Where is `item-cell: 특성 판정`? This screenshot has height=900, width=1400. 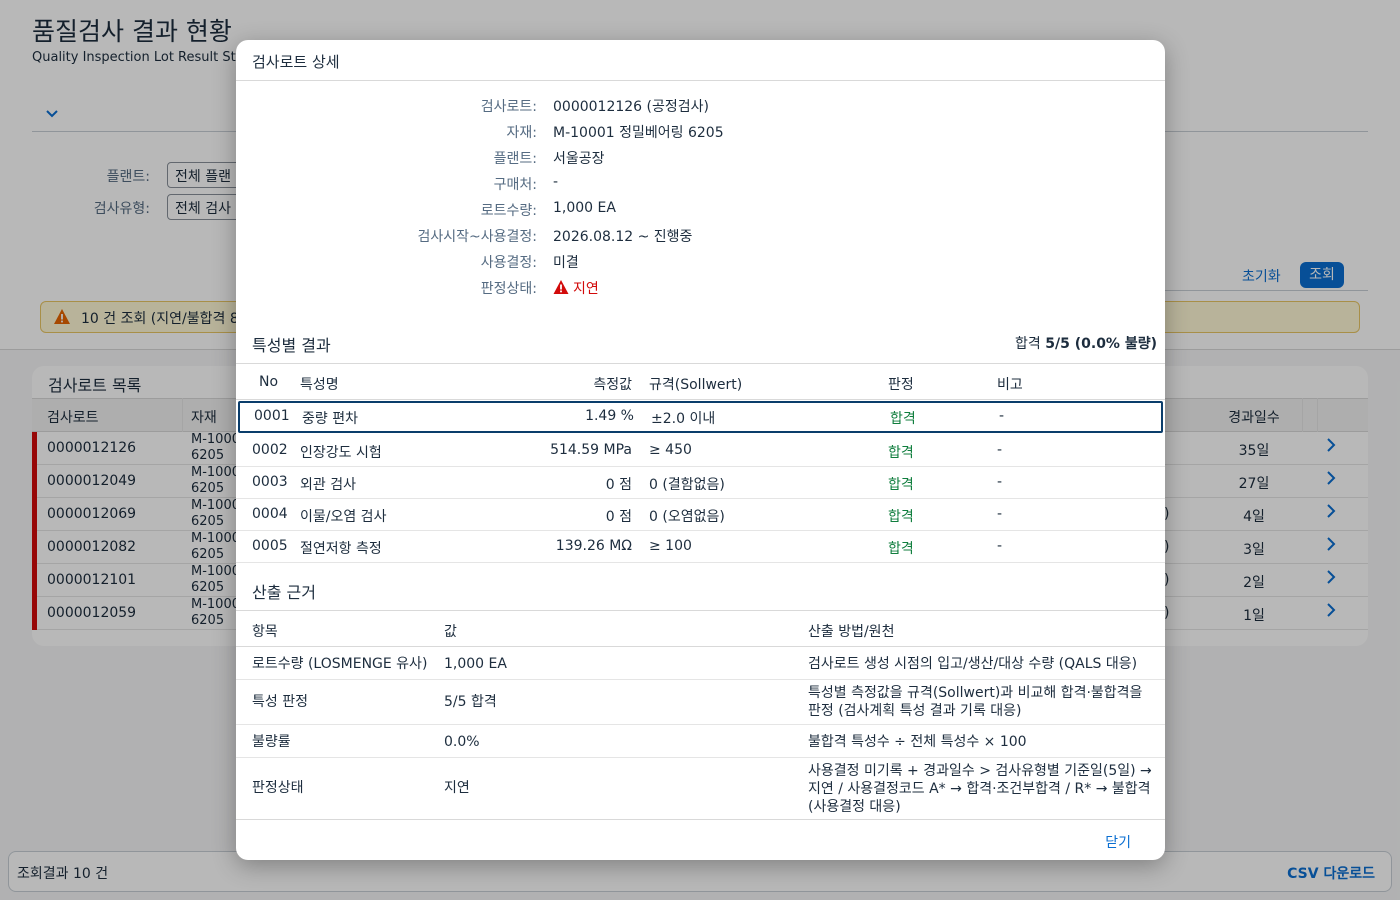 item-cell: 특성 판정 is located at coordinates (280, 702).